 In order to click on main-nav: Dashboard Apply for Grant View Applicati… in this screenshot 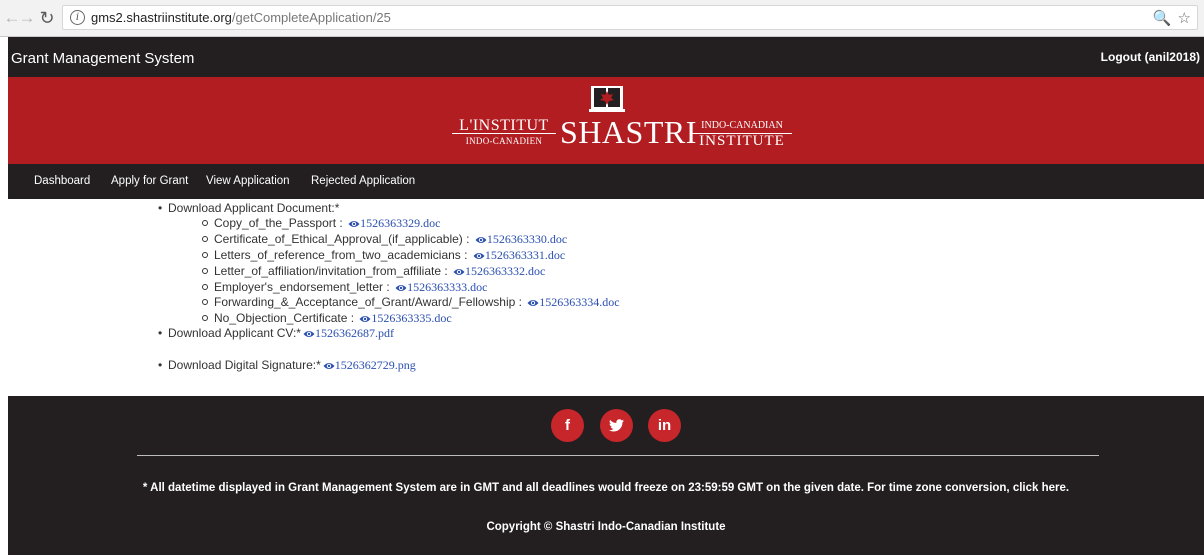, I will do `click(606, 181)`.